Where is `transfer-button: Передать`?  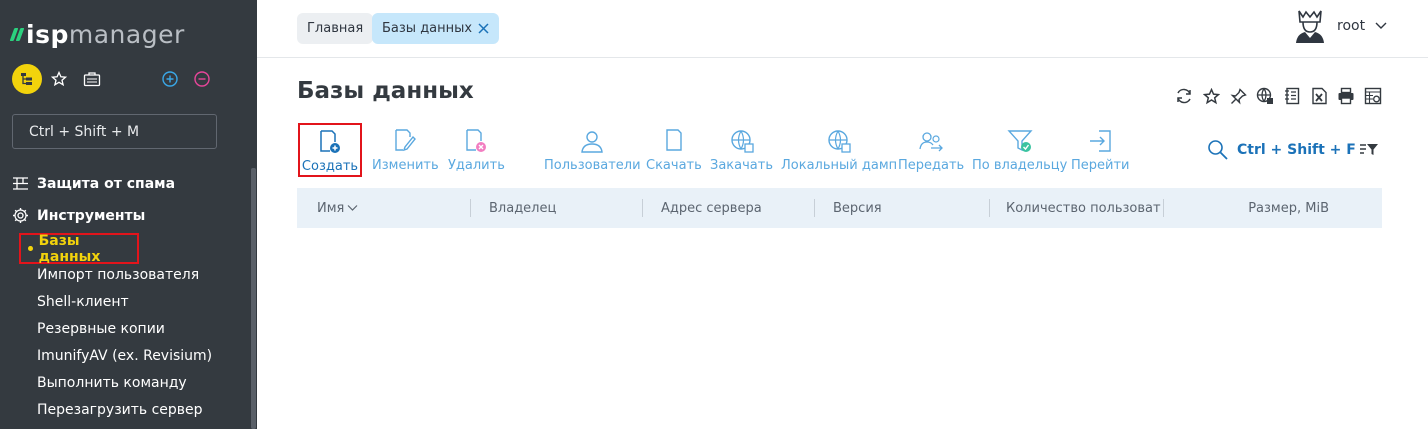
transfer-button: Передать is located at coordinates (931, 151).